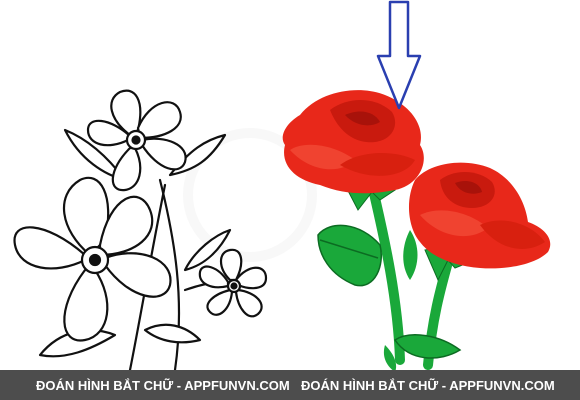  I want to click on down-arrow-icon, so click(399, 55).